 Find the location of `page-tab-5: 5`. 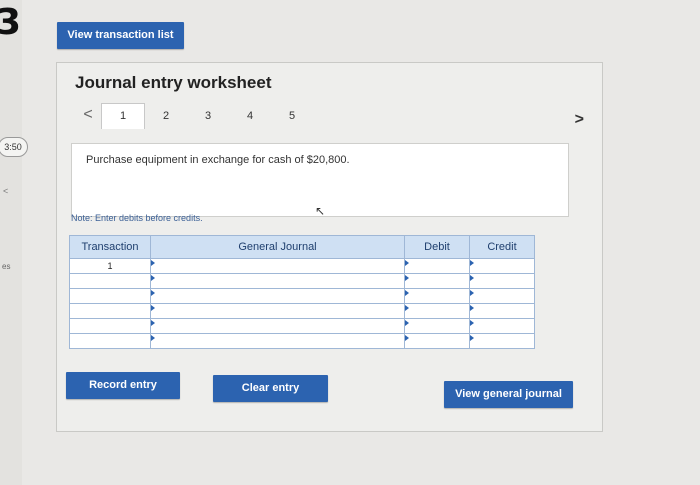

page-tab-5: 5 is located at coordinates (292, 116).